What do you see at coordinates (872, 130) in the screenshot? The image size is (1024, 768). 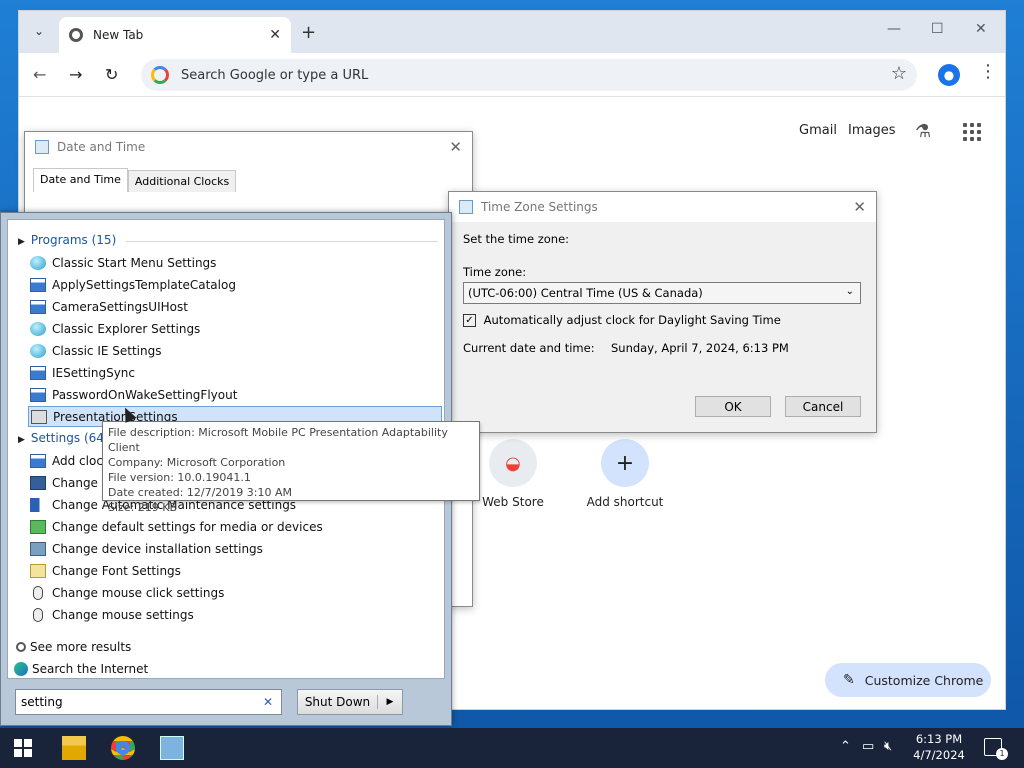 I see `images-link: Images` at bounding box center [872, 130].